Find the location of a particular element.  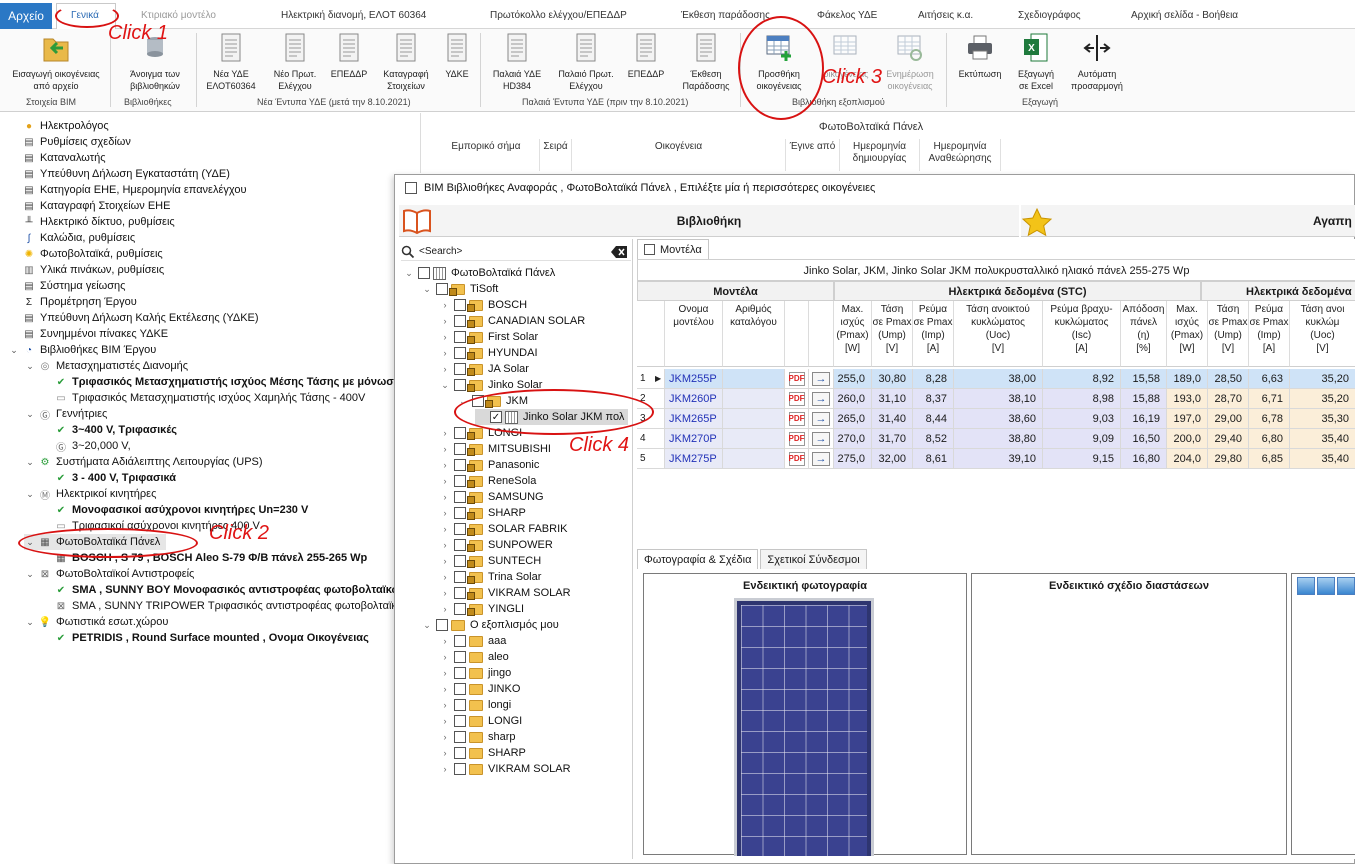

model-name: JKM255P is located at coordinates (694, 379).